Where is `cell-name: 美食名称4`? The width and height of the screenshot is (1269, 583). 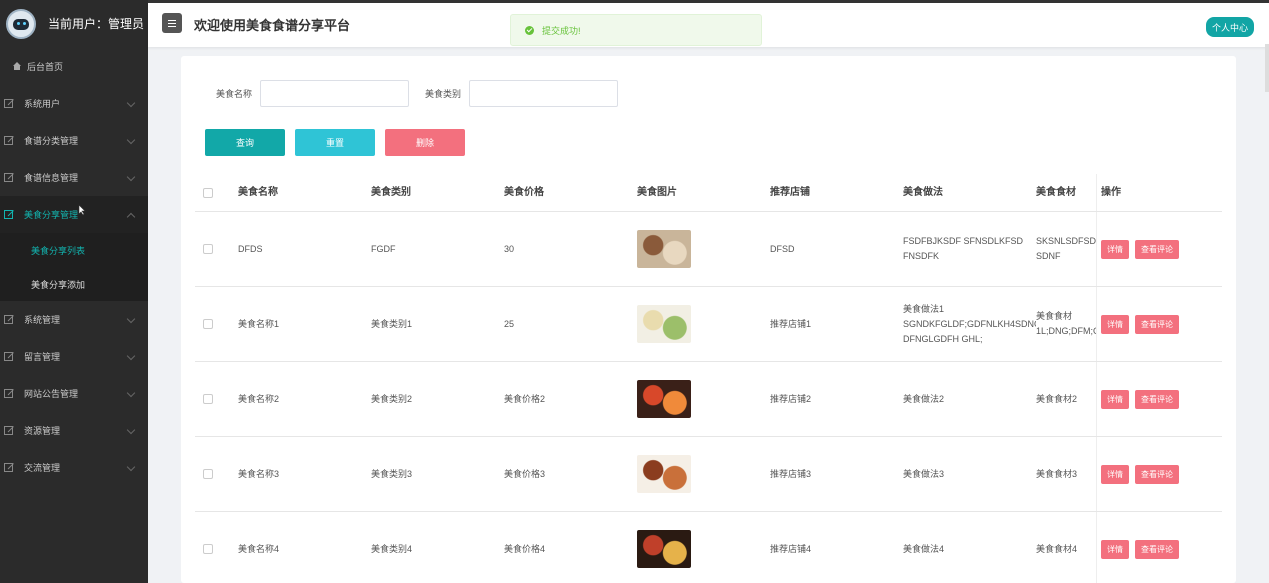 cell-name: 美食名称4 is located at coordinates (259, 548).